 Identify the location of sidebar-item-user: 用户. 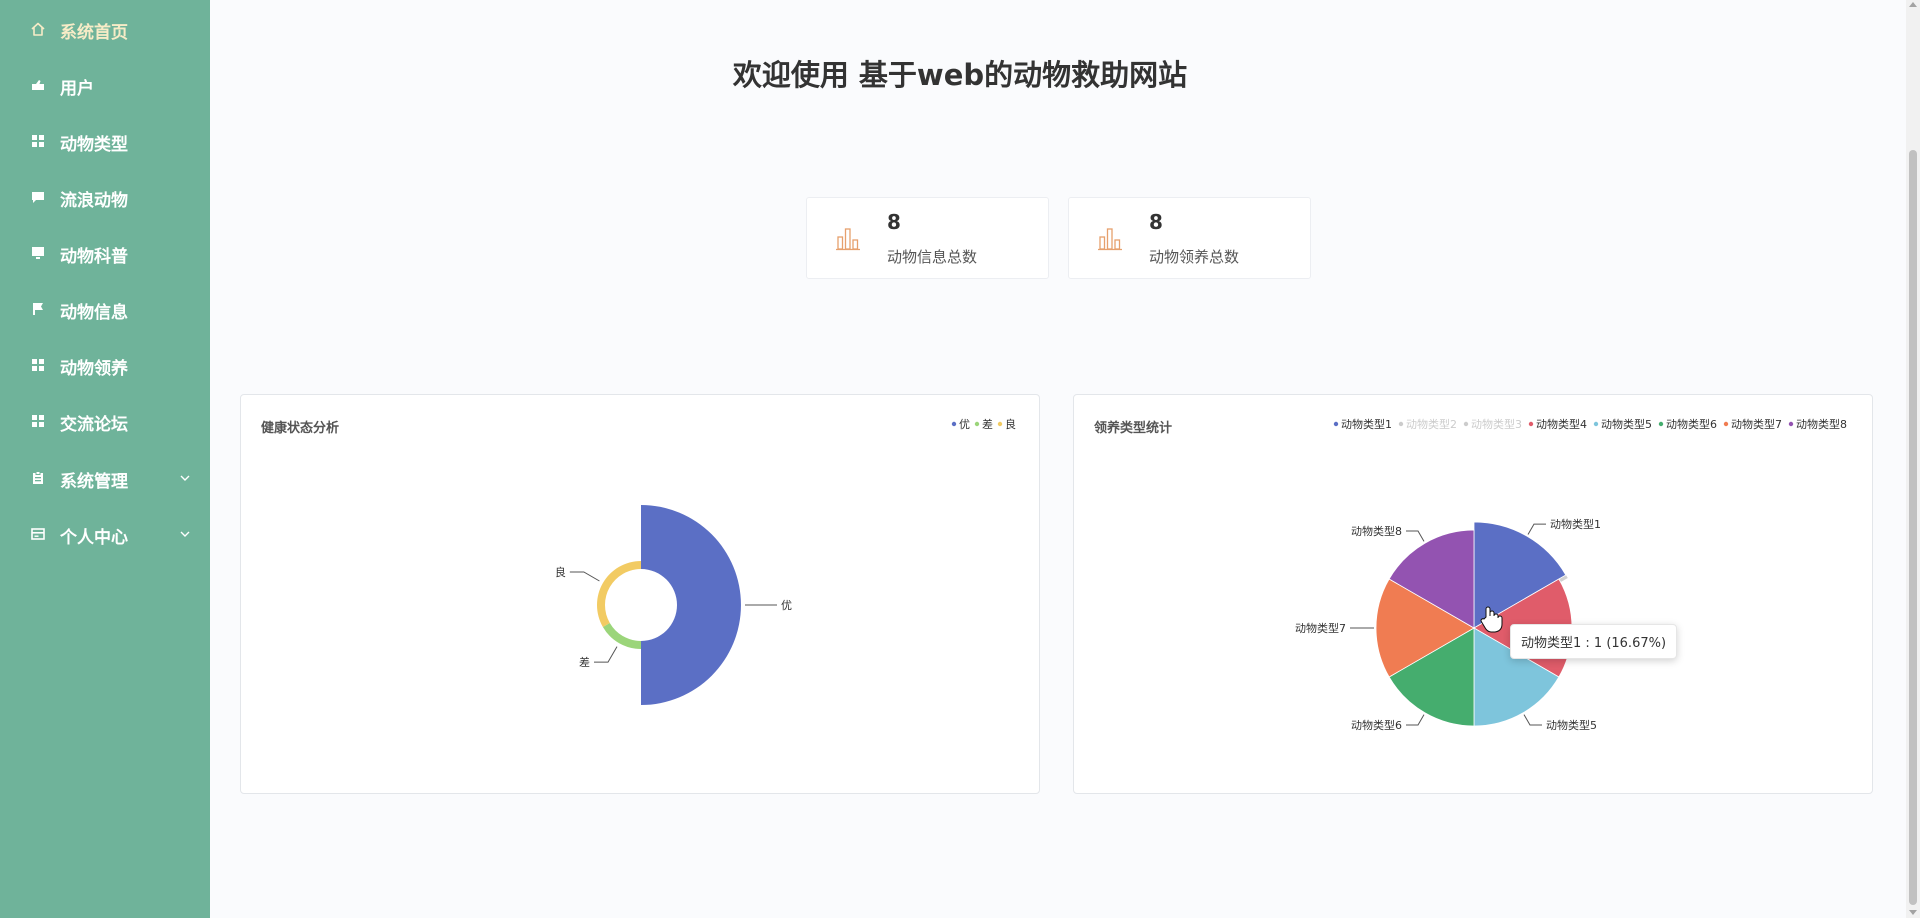
(105, 85).